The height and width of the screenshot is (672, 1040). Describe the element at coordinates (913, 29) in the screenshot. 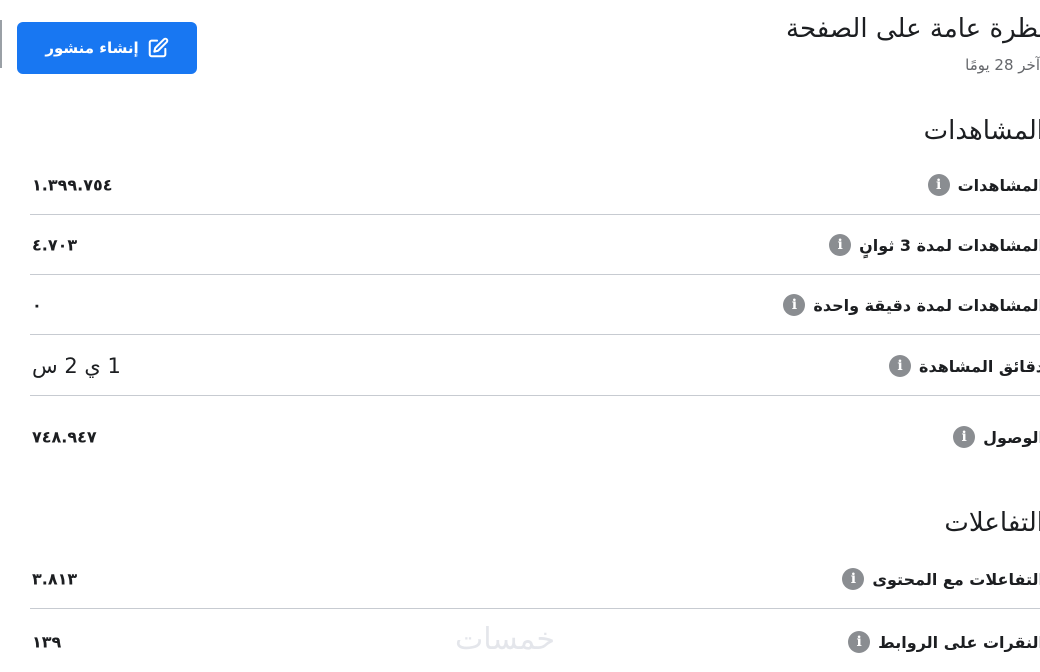

I see `page-title: نظرة عامة على الصفحة` at that location.